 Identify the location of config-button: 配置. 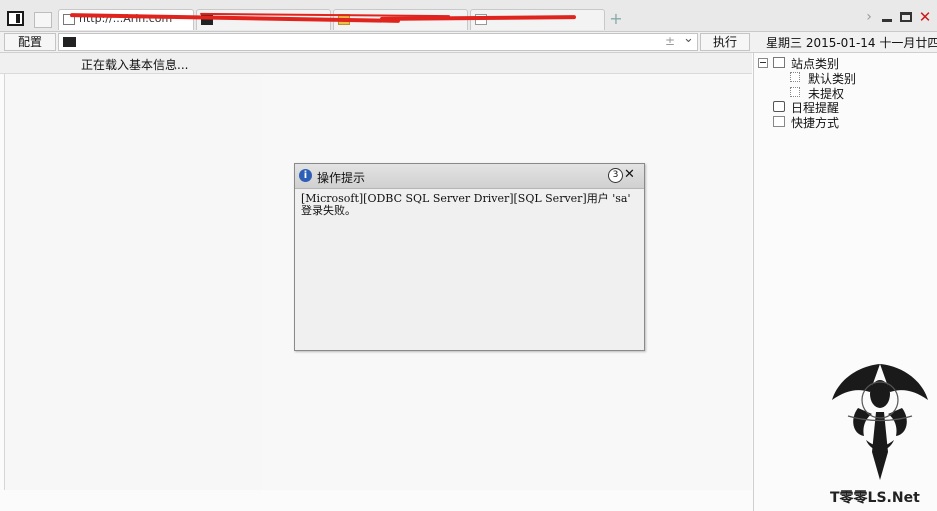
(30, 42).